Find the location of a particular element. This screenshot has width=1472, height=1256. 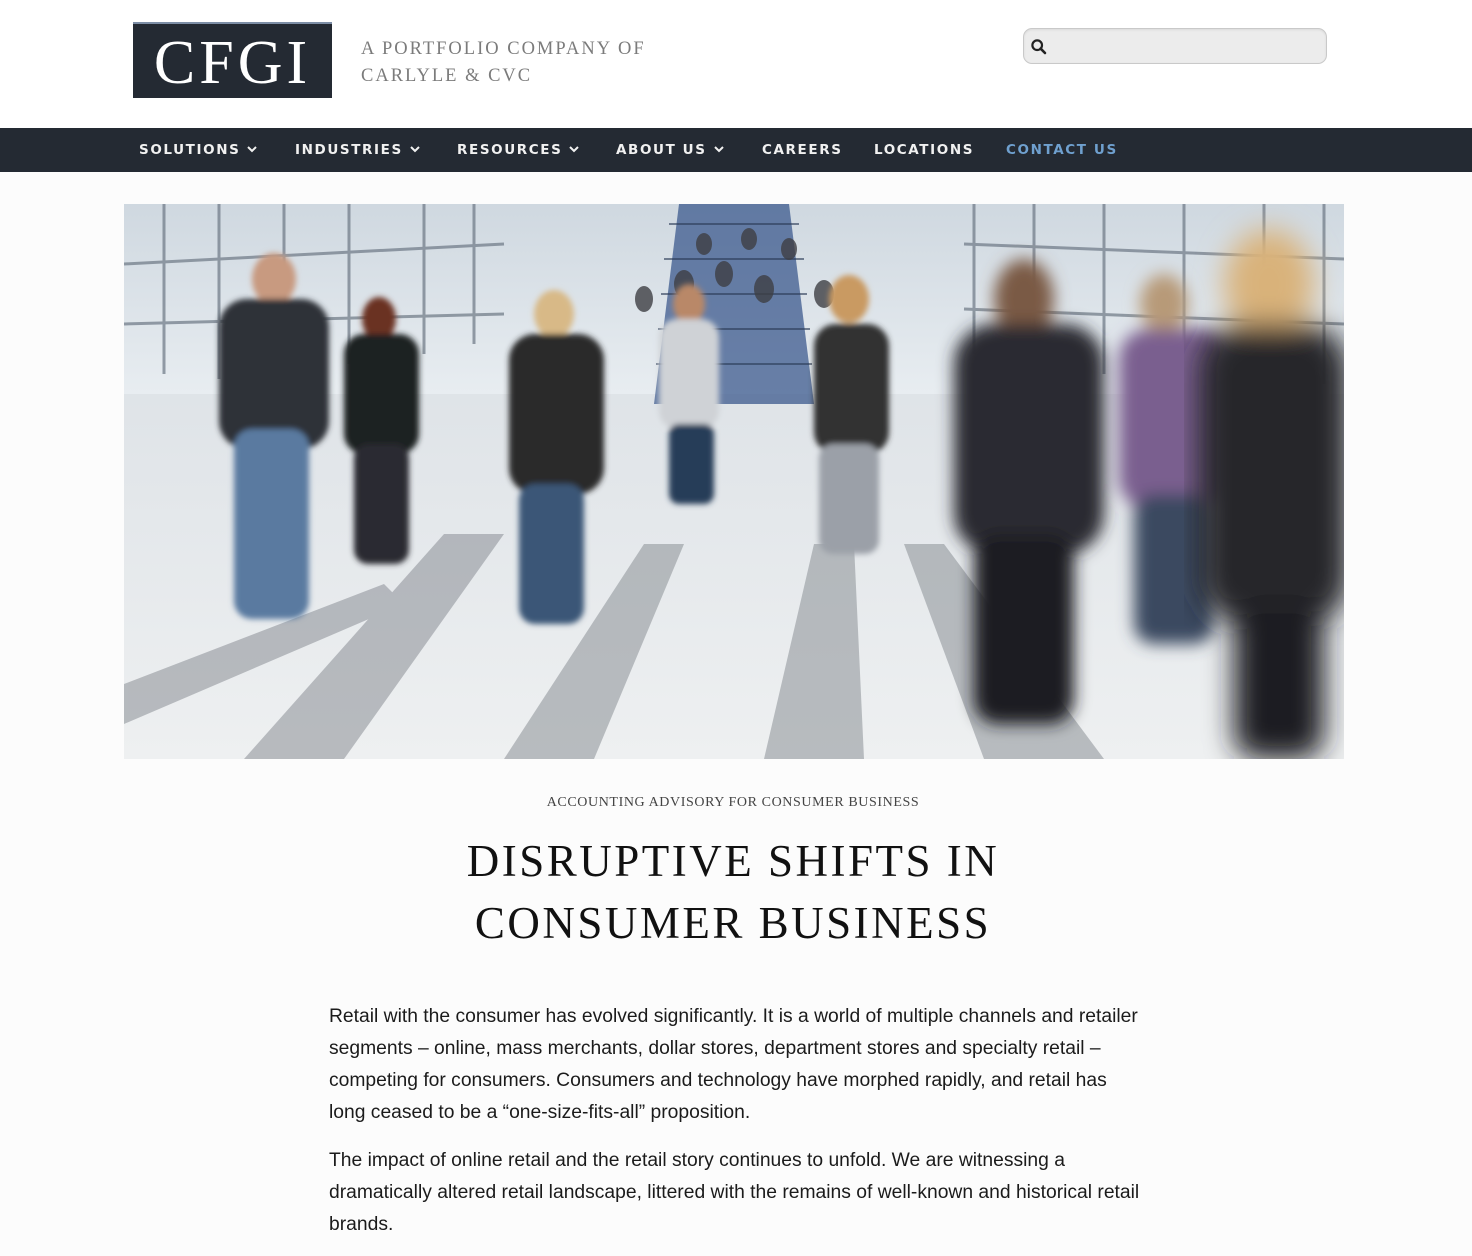

nav-item-about-us: ABOUT US is located at coordinates (670, 150).